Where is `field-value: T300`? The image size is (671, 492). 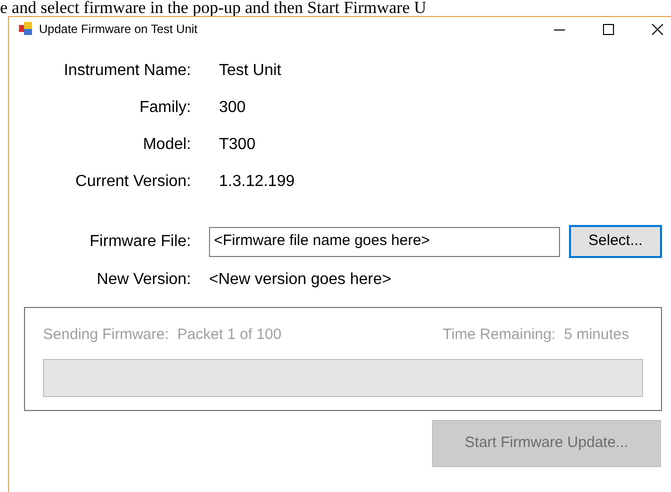 field-value: T300 is located at coordinates (237, 144).